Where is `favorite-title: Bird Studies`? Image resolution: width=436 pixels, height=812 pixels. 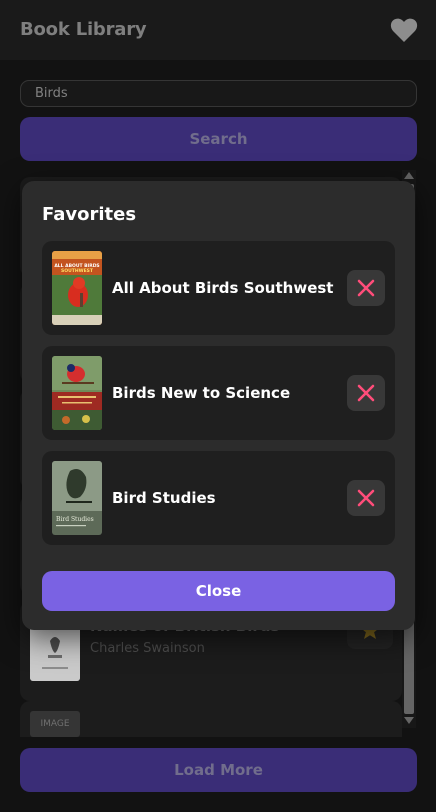
favorite-title: Bird Studies is located at coordinates (164, 498).